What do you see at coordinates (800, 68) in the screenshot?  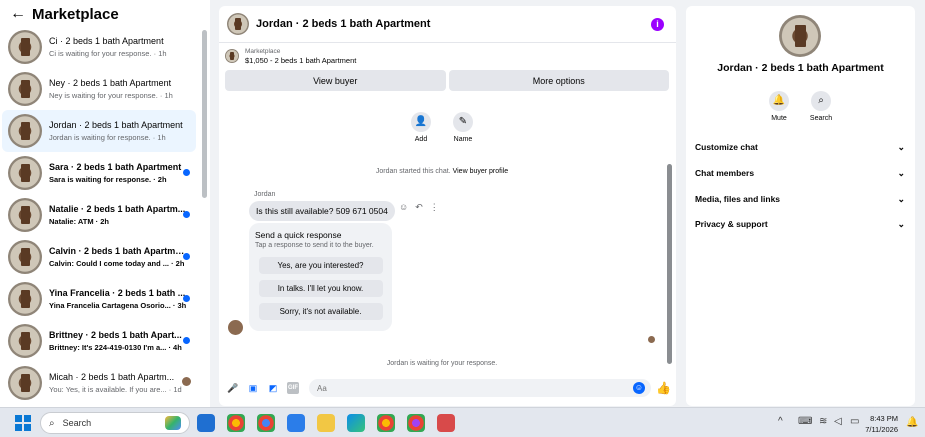 I see `details-title: Jordan · 2 beds 1 bath Apartment` at bounding box center [800, 68].